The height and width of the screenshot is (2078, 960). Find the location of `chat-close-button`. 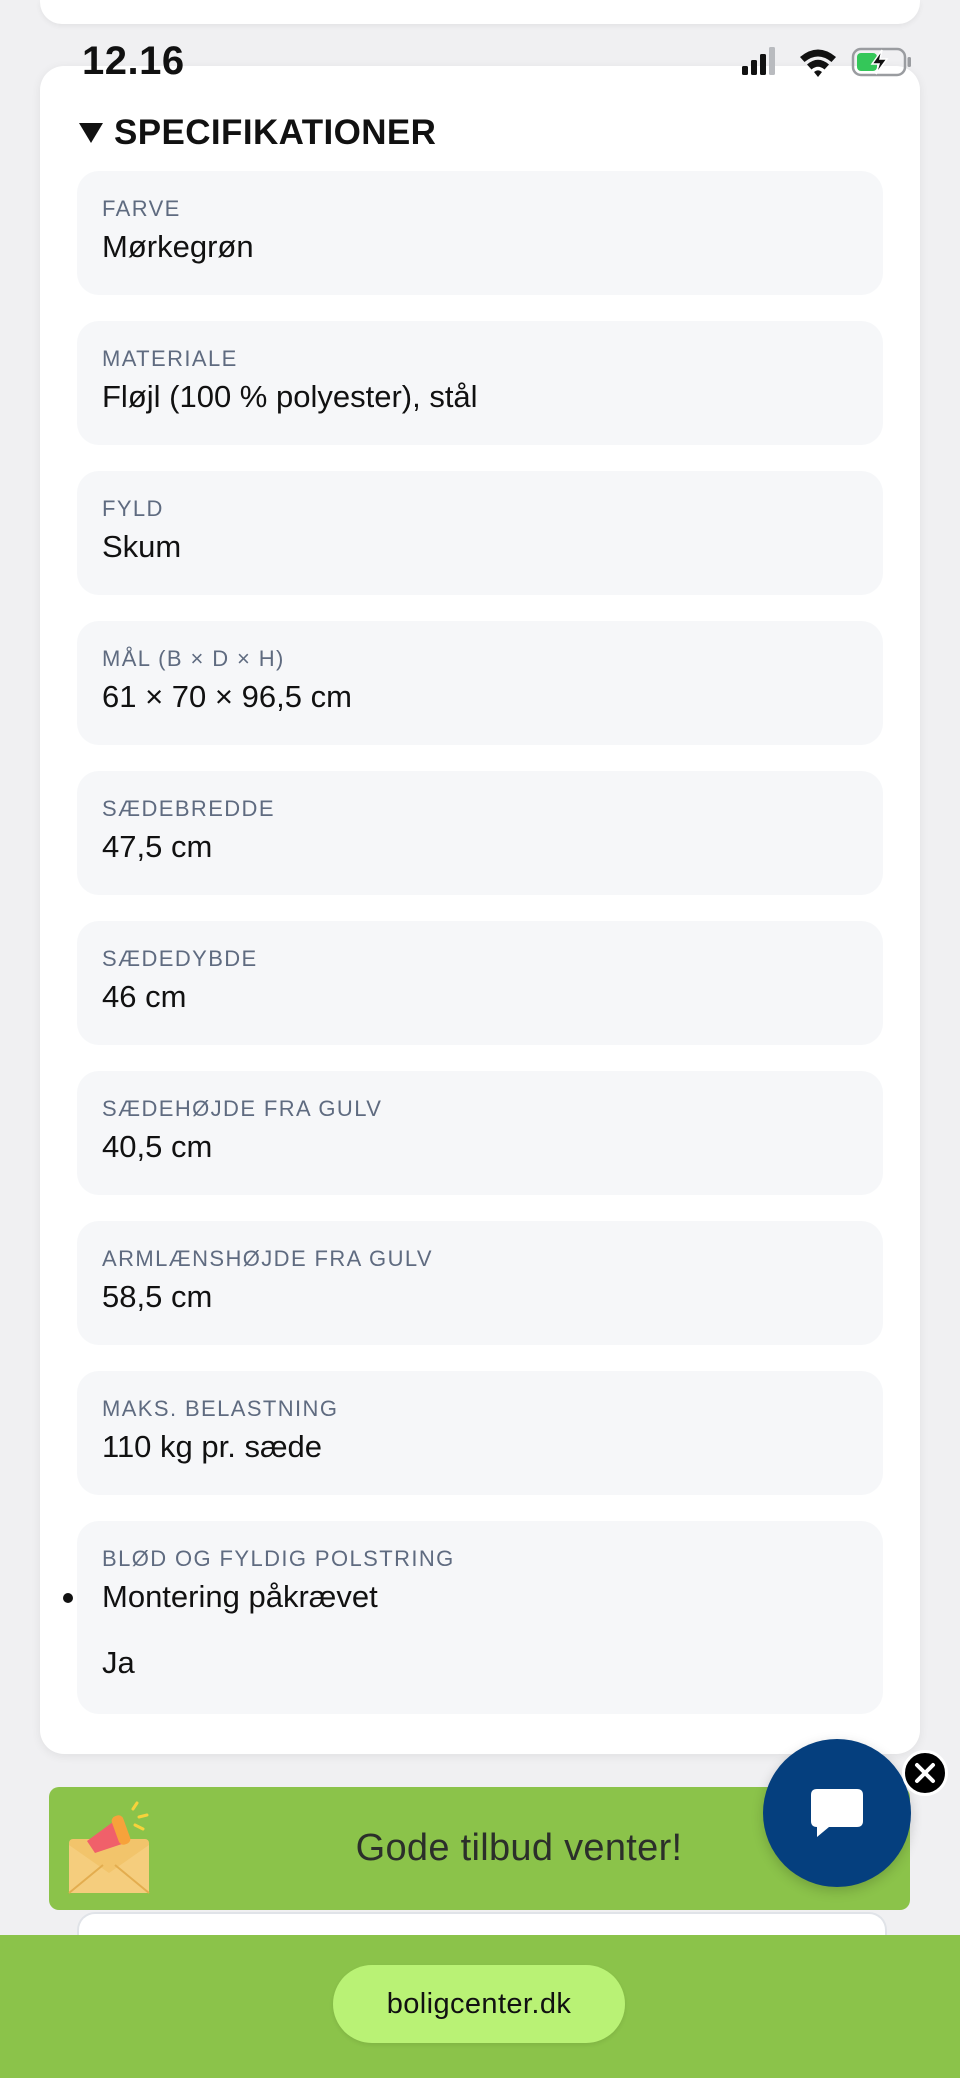

chat-close-button is located at coordinates (925, 1773).